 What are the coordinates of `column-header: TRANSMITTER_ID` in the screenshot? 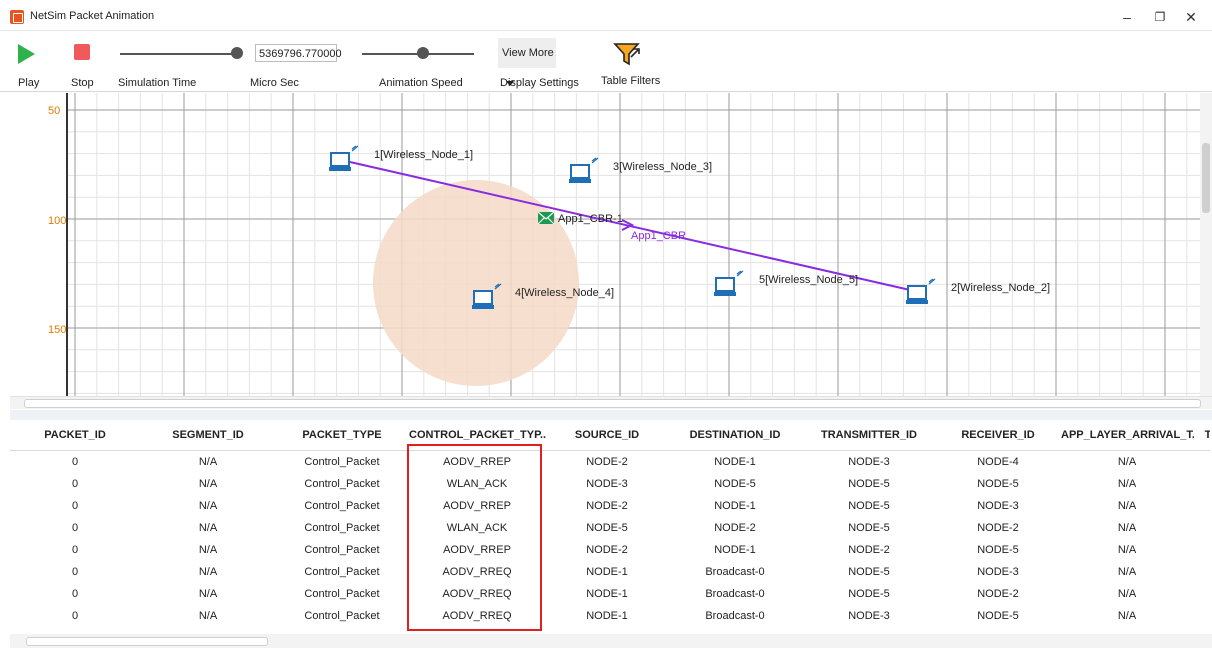 It's located at (869, 435).